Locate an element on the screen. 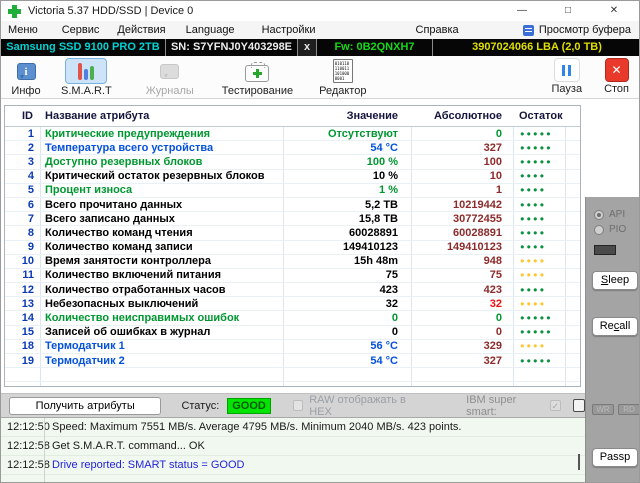 This screenshot has width=640, height=483. cell-attribute-name: Небезопасных выключений is located at coordinates (122, 303).